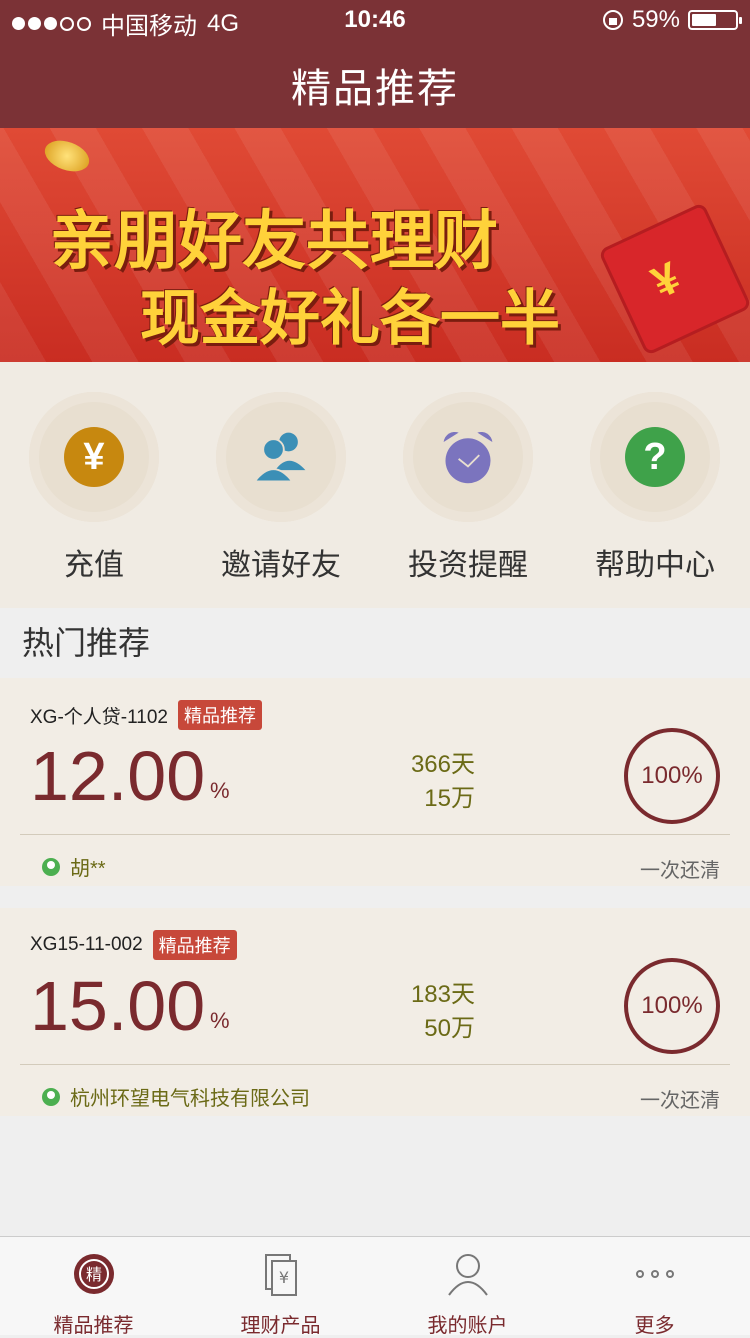 The height and width of the screenshot is (1338, 750). What do you see at coordinates (427, 782) in the screenshot?
I see `term-and-amount: 366天 15万` at bounding box center [427, 782].